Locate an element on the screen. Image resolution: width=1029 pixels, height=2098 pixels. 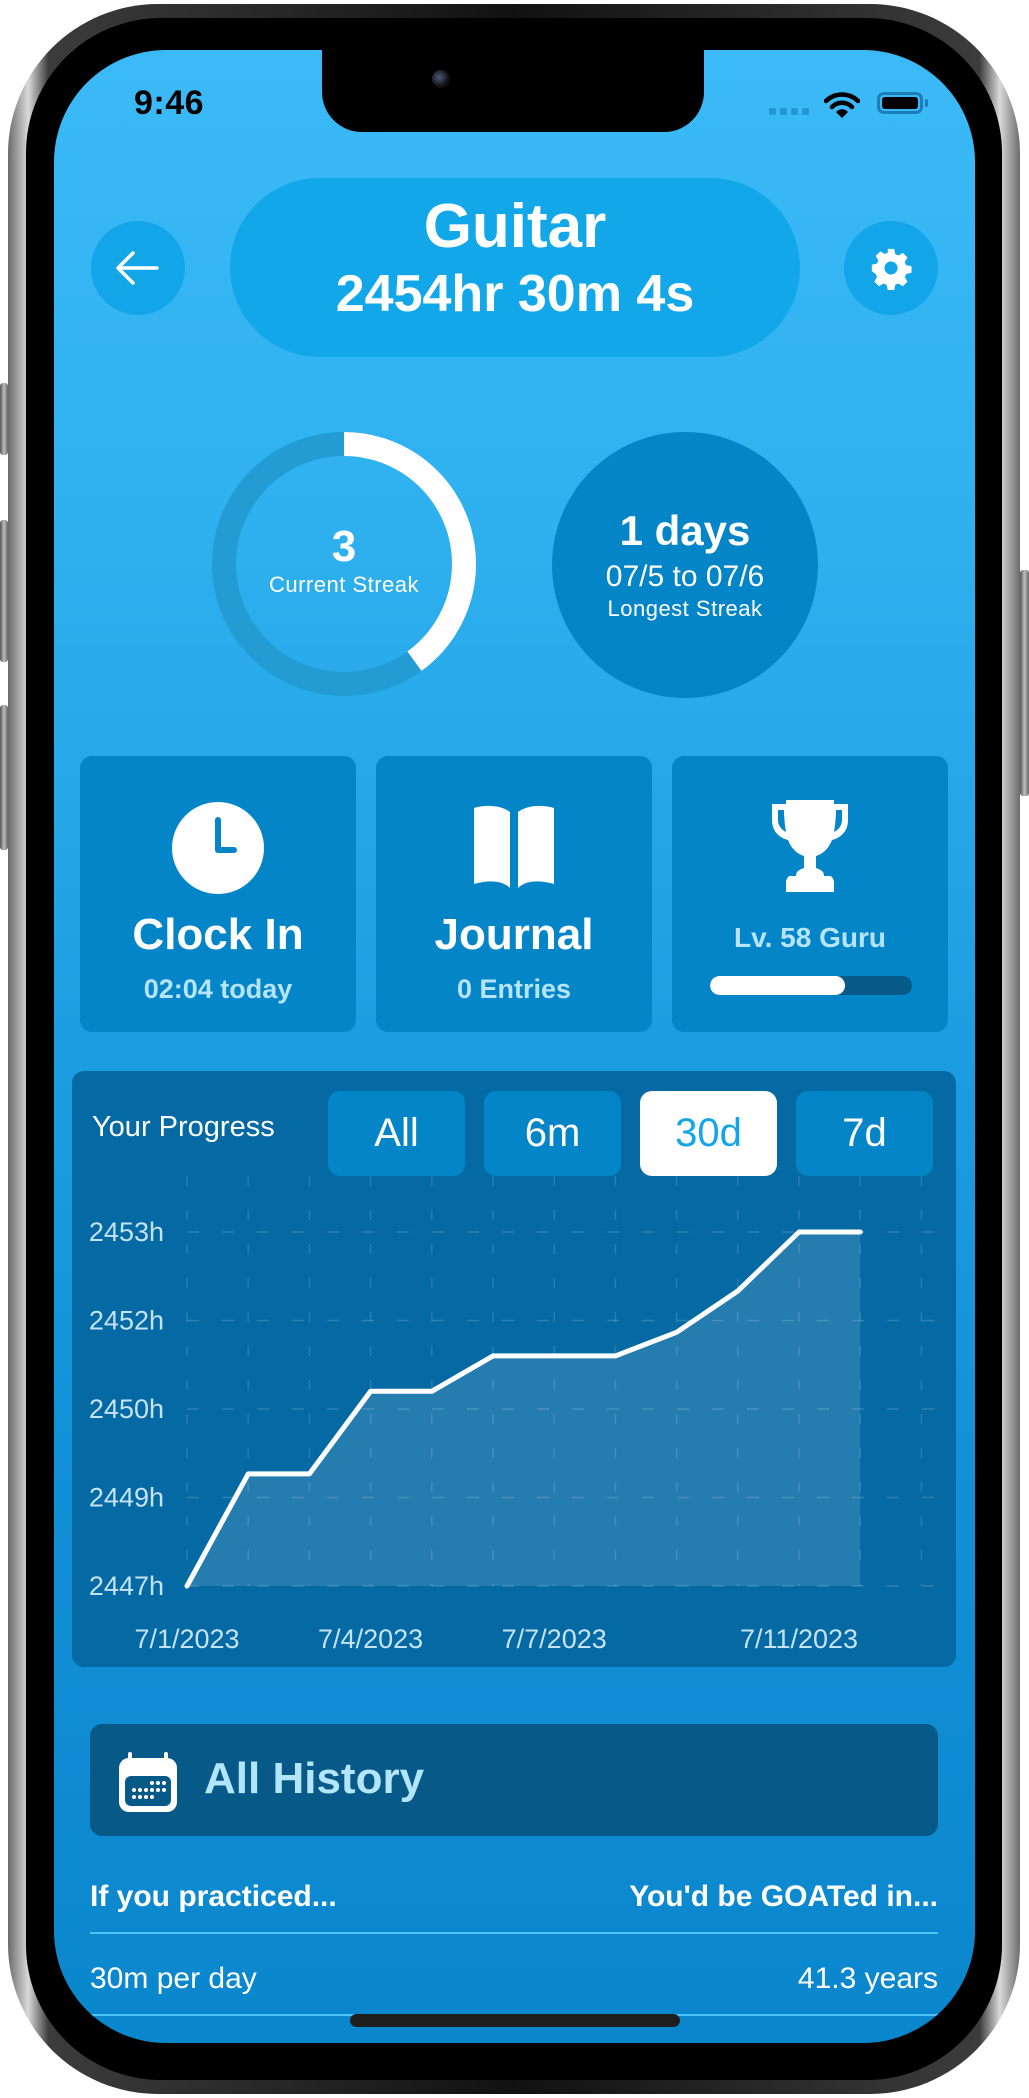
clock-in-button: Clock In 02:04 today is located at coordinates (218, 894).